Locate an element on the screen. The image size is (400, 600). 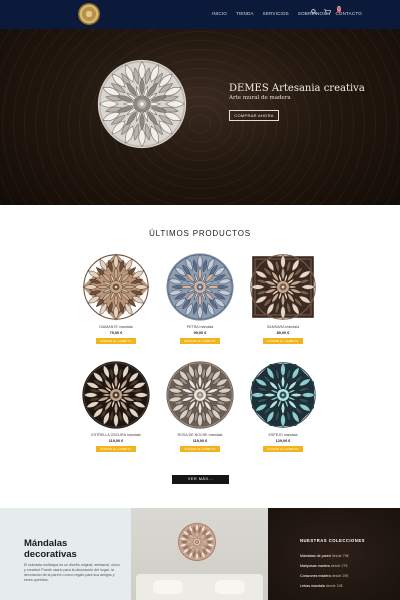
product-price: 99,00 € is located at coordinates (200, 333).